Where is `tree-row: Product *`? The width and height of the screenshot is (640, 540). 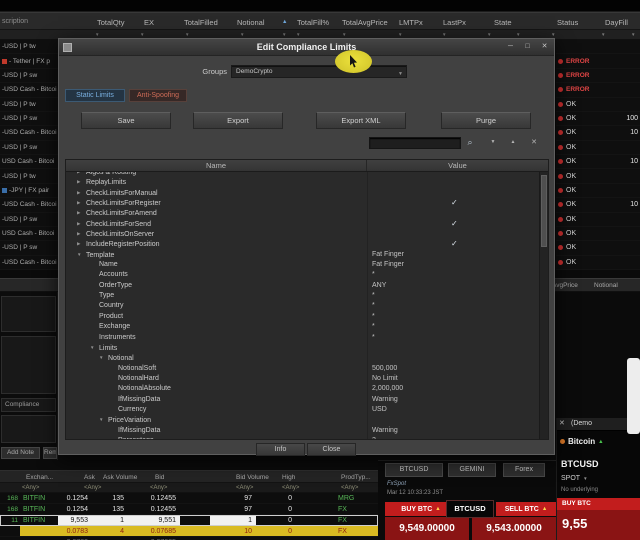 tree-row: Product * is located at coordinates (302, 317).